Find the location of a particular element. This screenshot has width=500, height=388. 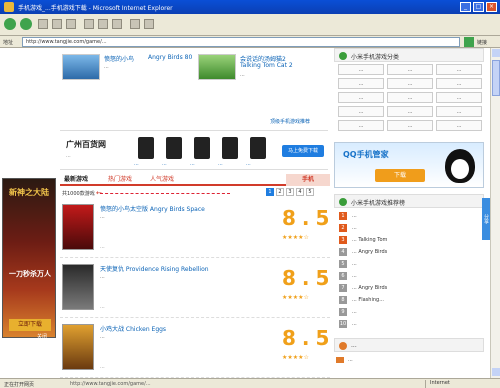

forward-icon is located at coordinates (26, 24).